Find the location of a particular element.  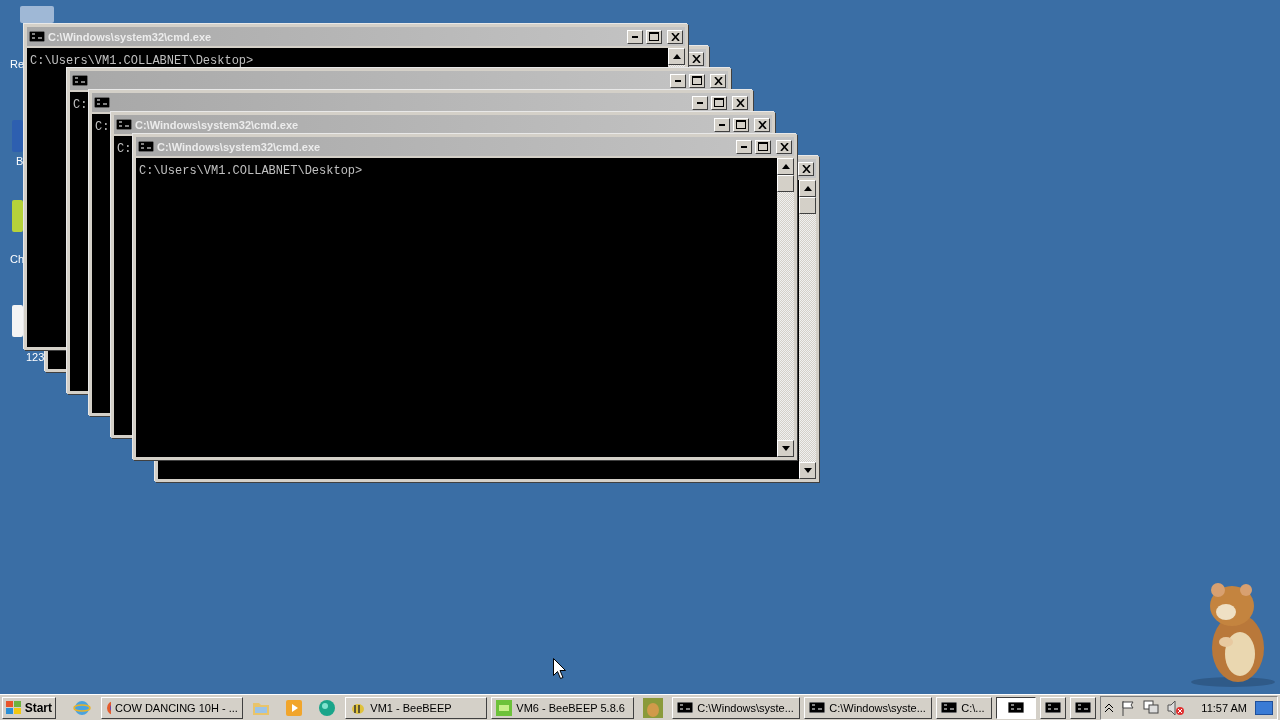

cursor-icon is located at coordinates (559, 668).